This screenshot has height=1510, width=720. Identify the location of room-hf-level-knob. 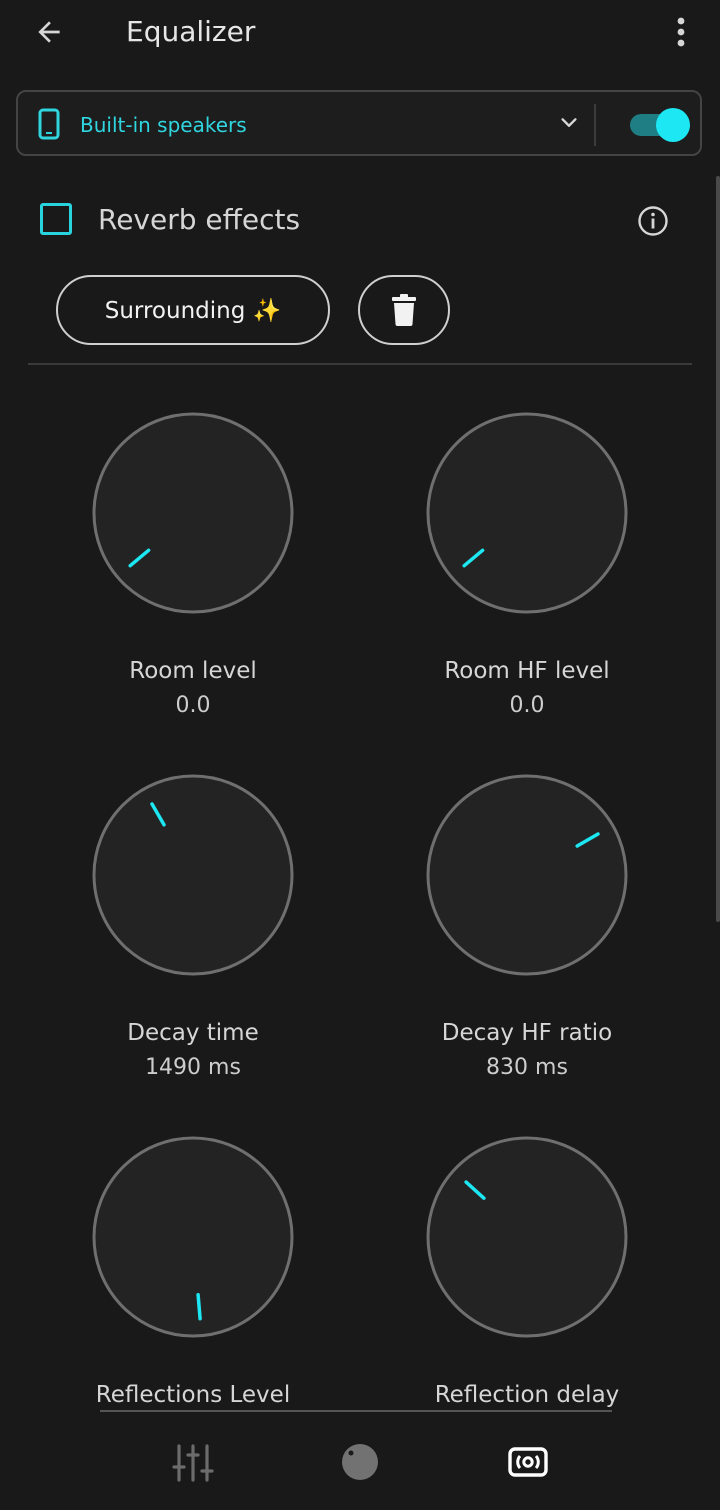
(527, 513).